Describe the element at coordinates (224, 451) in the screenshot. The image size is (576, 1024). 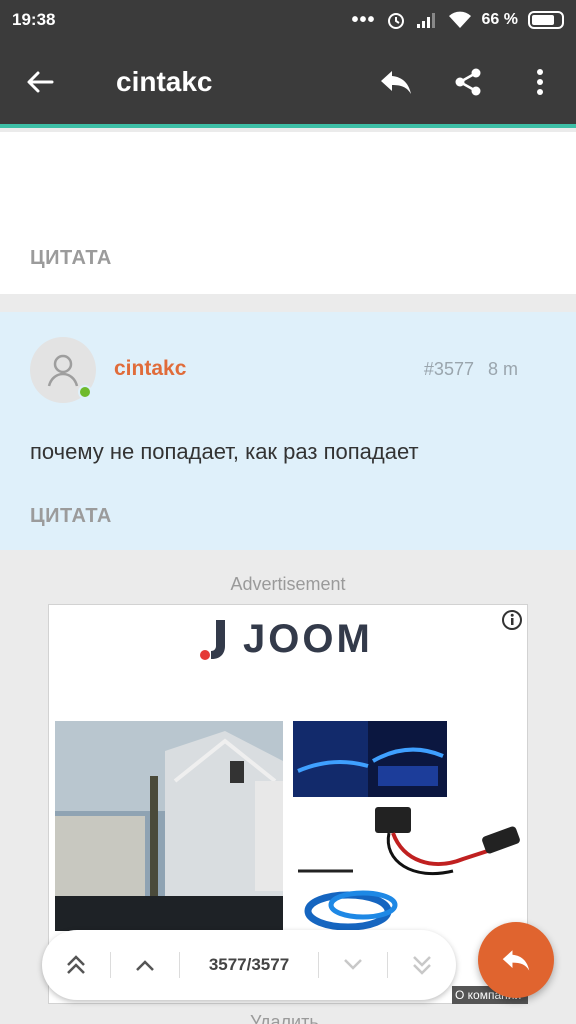
I see `post-text: почему не попадает, как раз попадает` at that location.